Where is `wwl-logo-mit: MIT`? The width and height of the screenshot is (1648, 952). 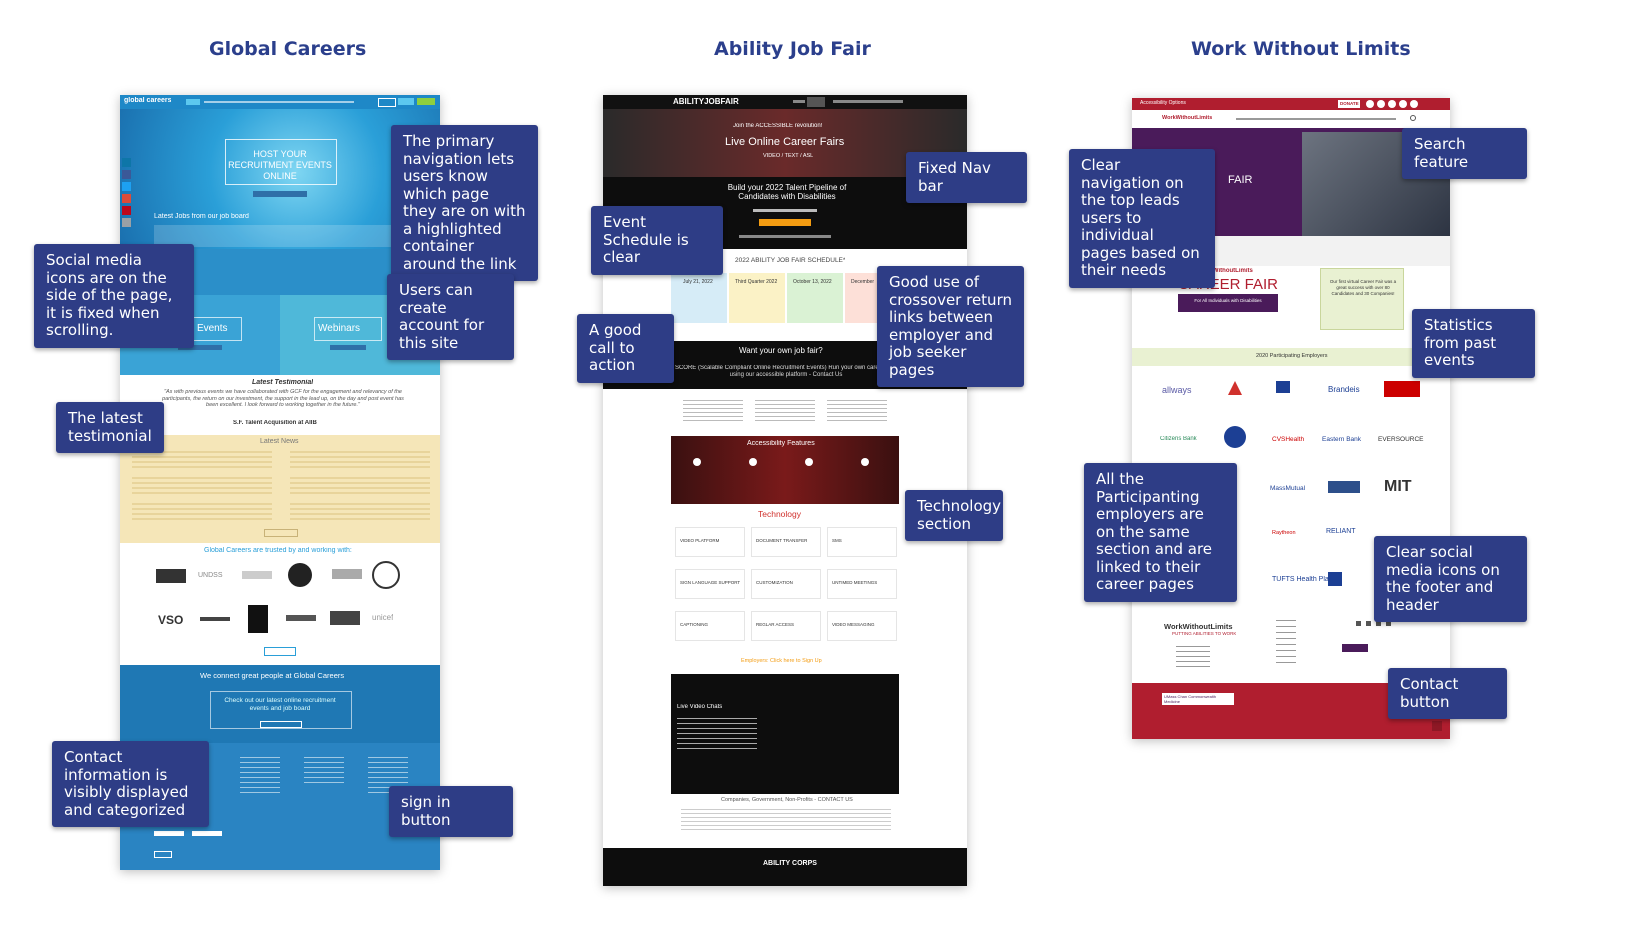 wwl-logo-mit: MIT is located at coordinates (1398, 487).